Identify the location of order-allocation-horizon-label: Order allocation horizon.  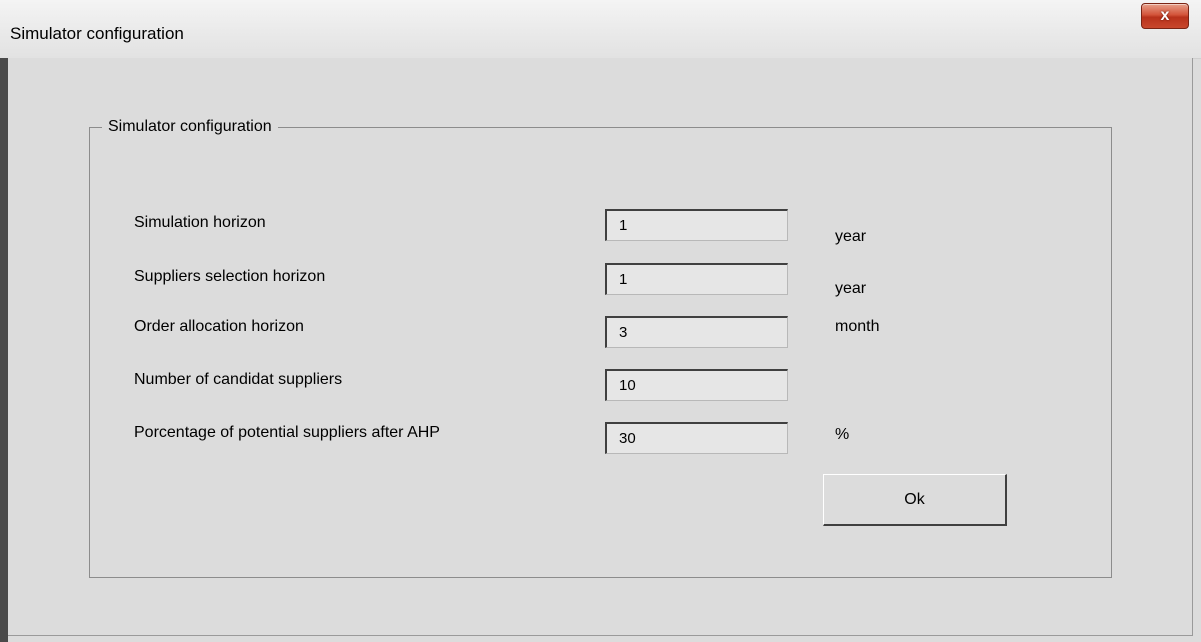
(219, 326).